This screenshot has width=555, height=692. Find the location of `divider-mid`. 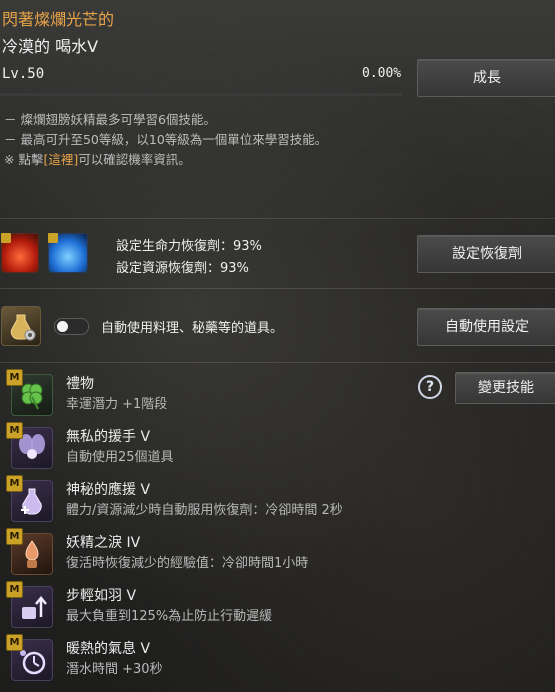

divider-mid is located at coordinates (277, 288).